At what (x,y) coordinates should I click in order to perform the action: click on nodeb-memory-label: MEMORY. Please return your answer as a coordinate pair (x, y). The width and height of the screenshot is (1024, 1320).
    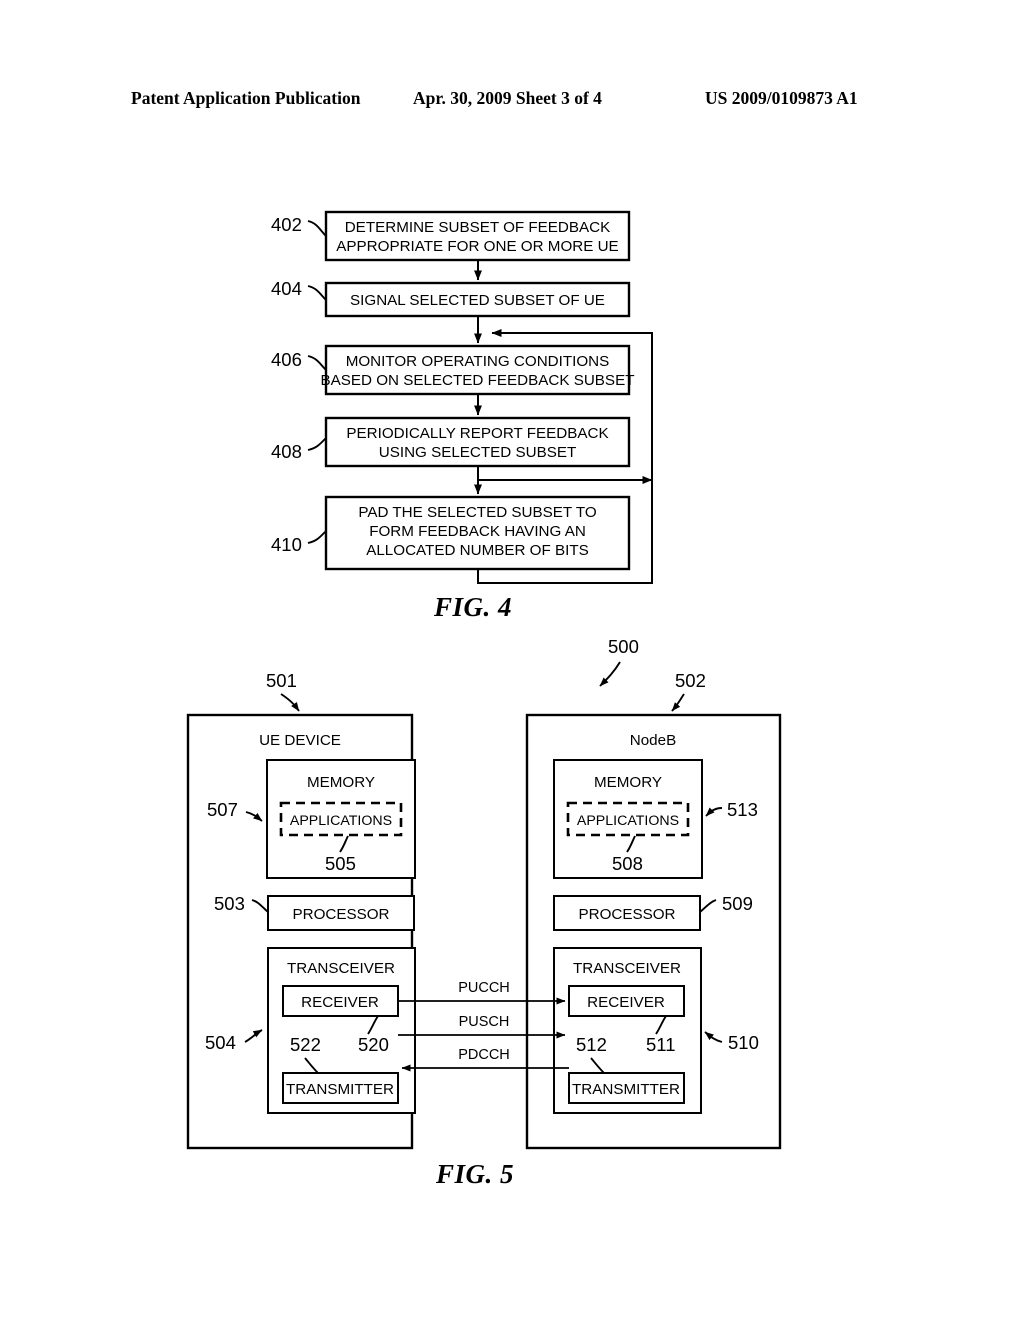
    Looking at the image, I should click on (628, 782).